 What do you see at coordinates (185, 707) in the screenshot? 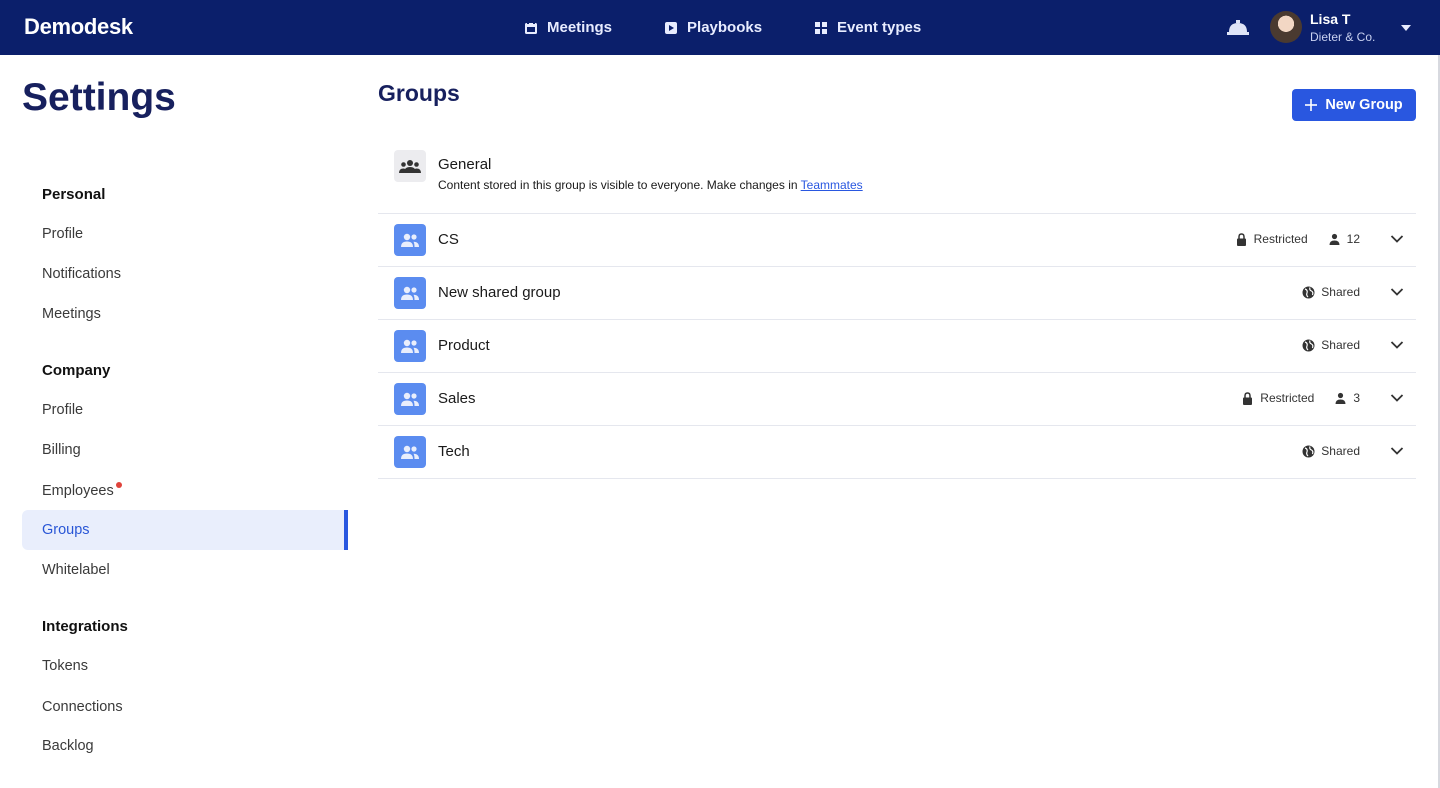
I see `sidebar-item-connections: Connections` at bounding box center [185, 707].